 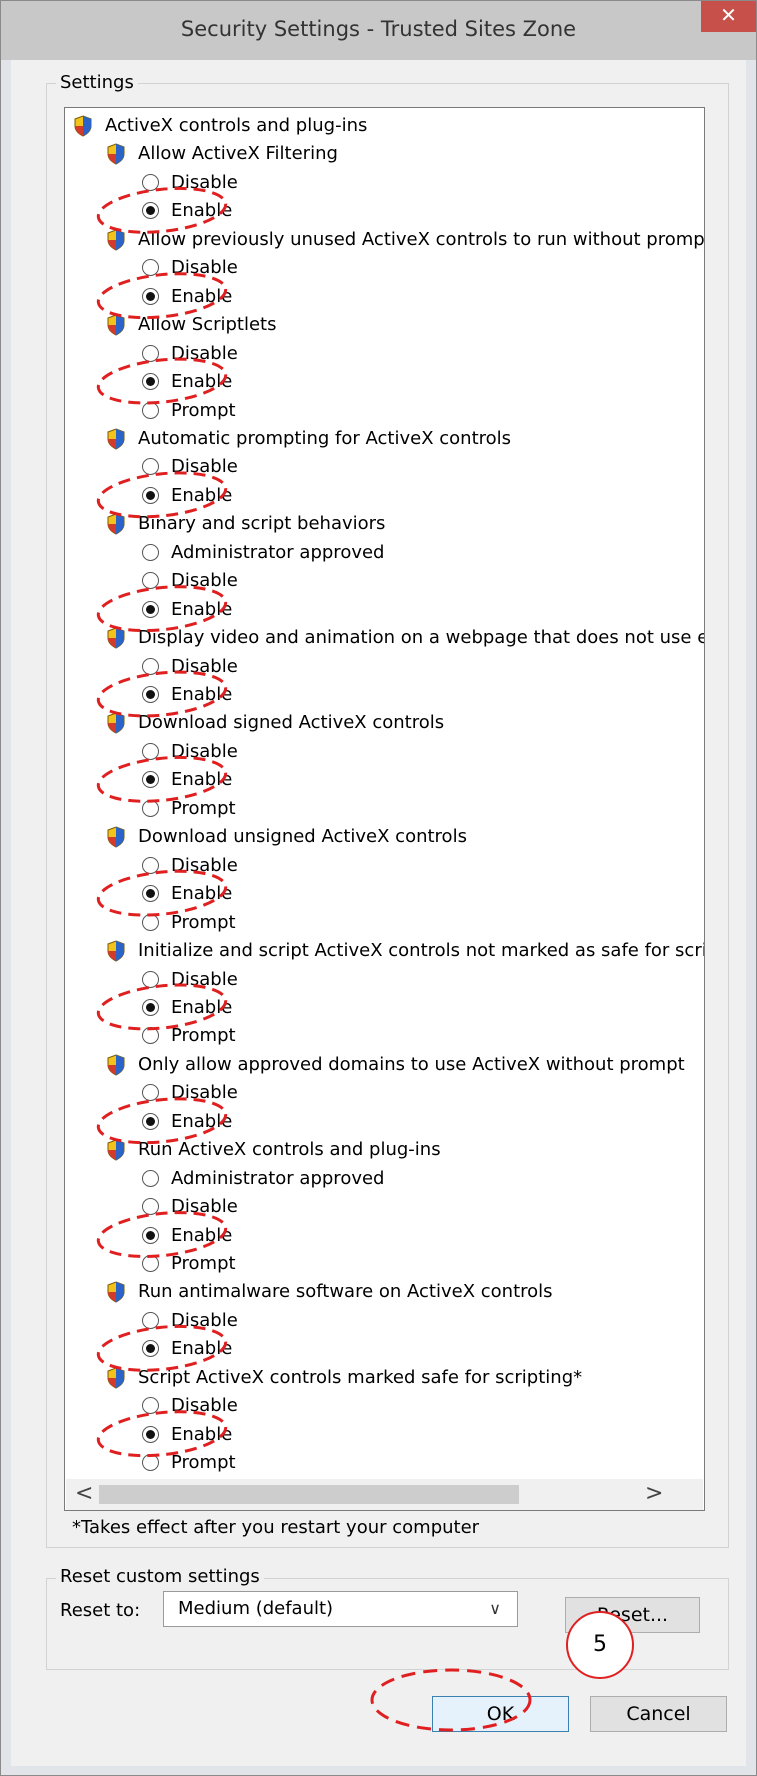 I want to click on settings-legend: Settings, so click(x=97, y=82).